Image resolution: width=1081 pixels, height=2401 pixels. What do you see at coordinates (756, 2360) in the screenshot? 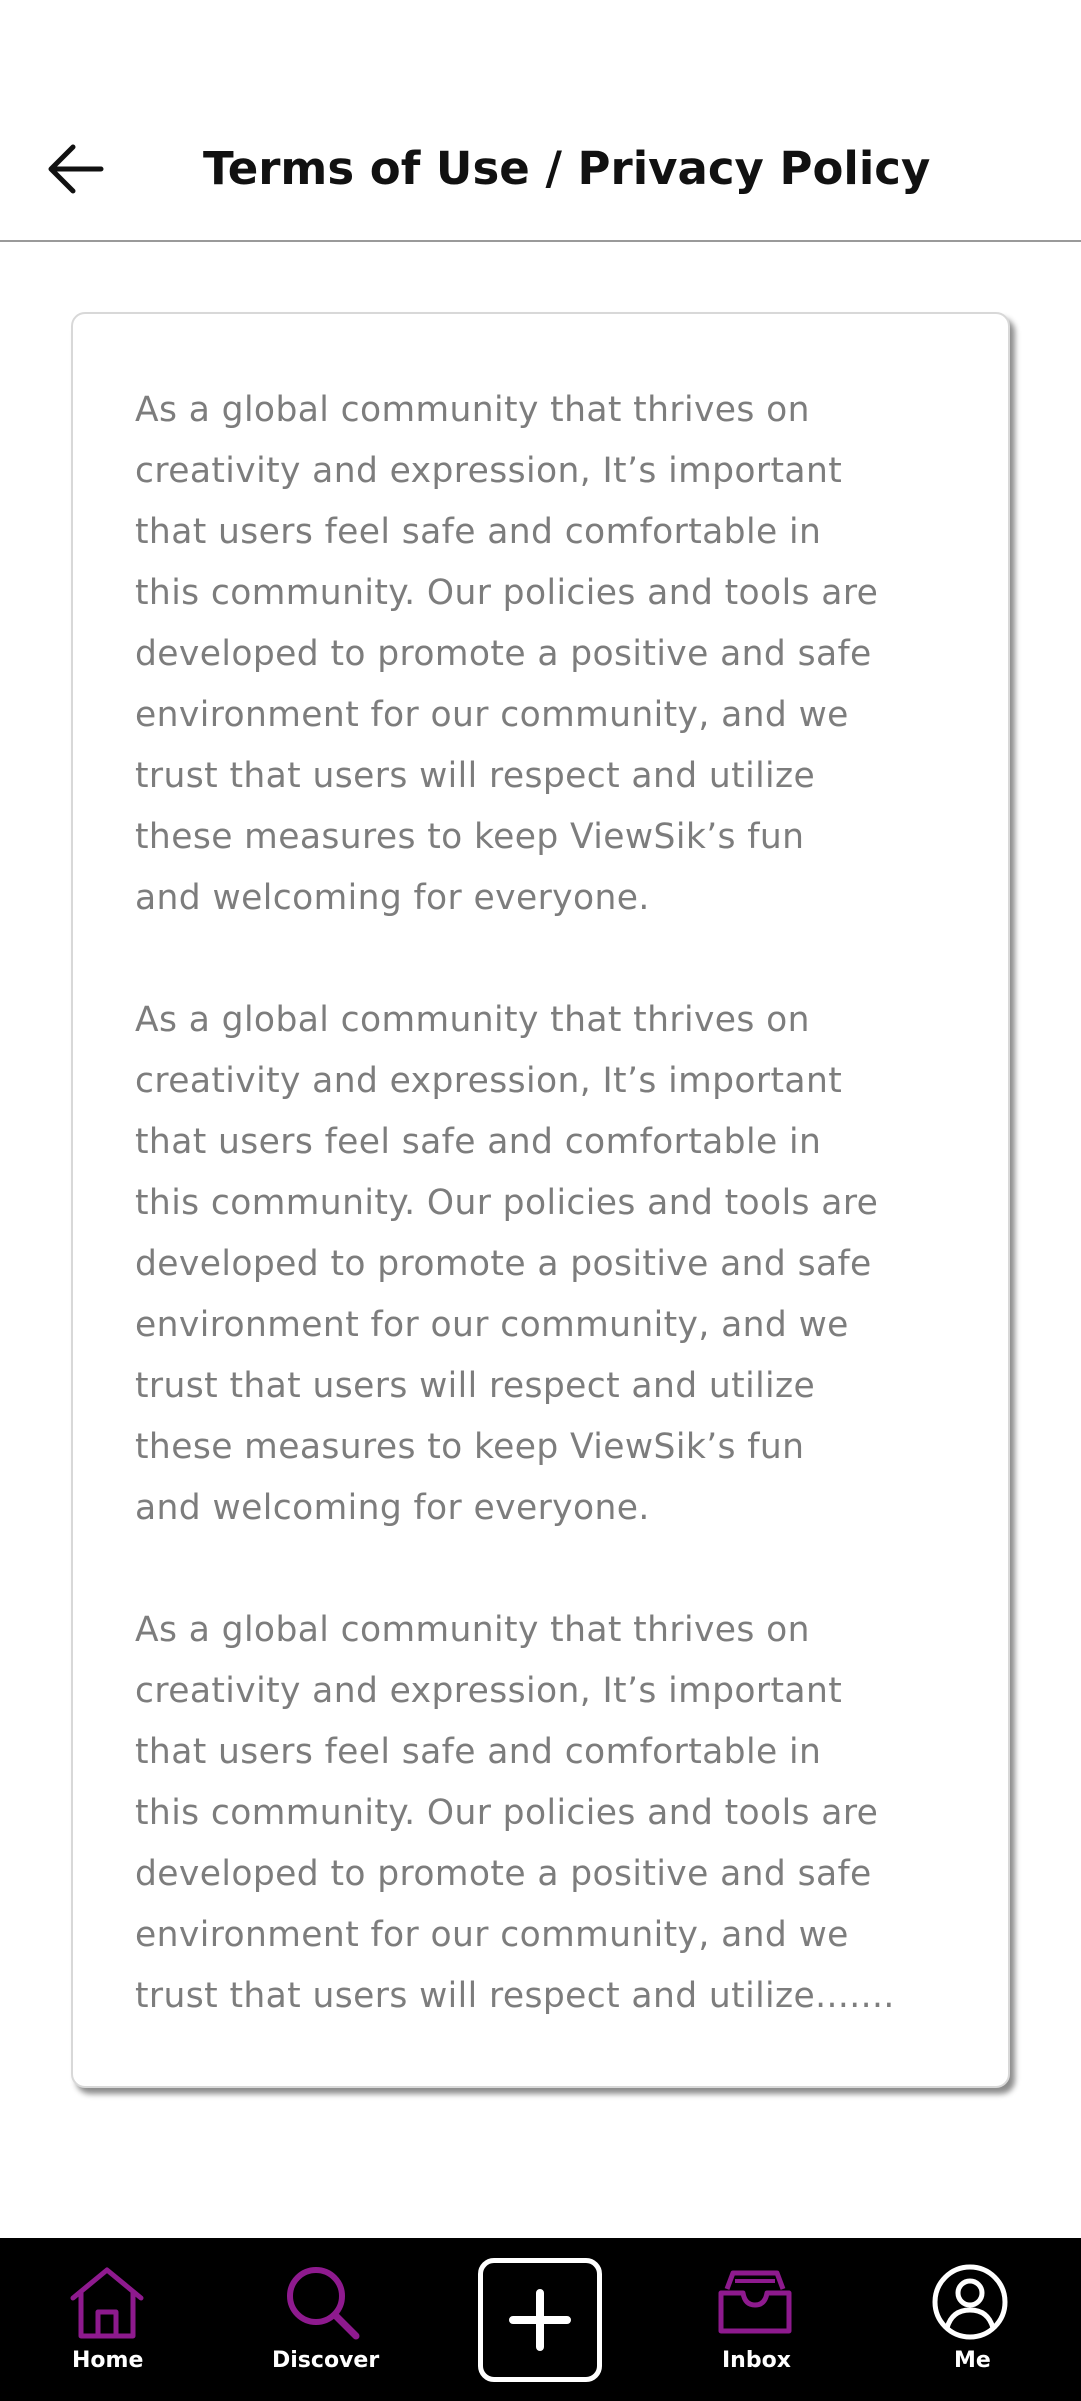
I see `nav-label-inbox: Inbox` at bounding box center [756, 2360].